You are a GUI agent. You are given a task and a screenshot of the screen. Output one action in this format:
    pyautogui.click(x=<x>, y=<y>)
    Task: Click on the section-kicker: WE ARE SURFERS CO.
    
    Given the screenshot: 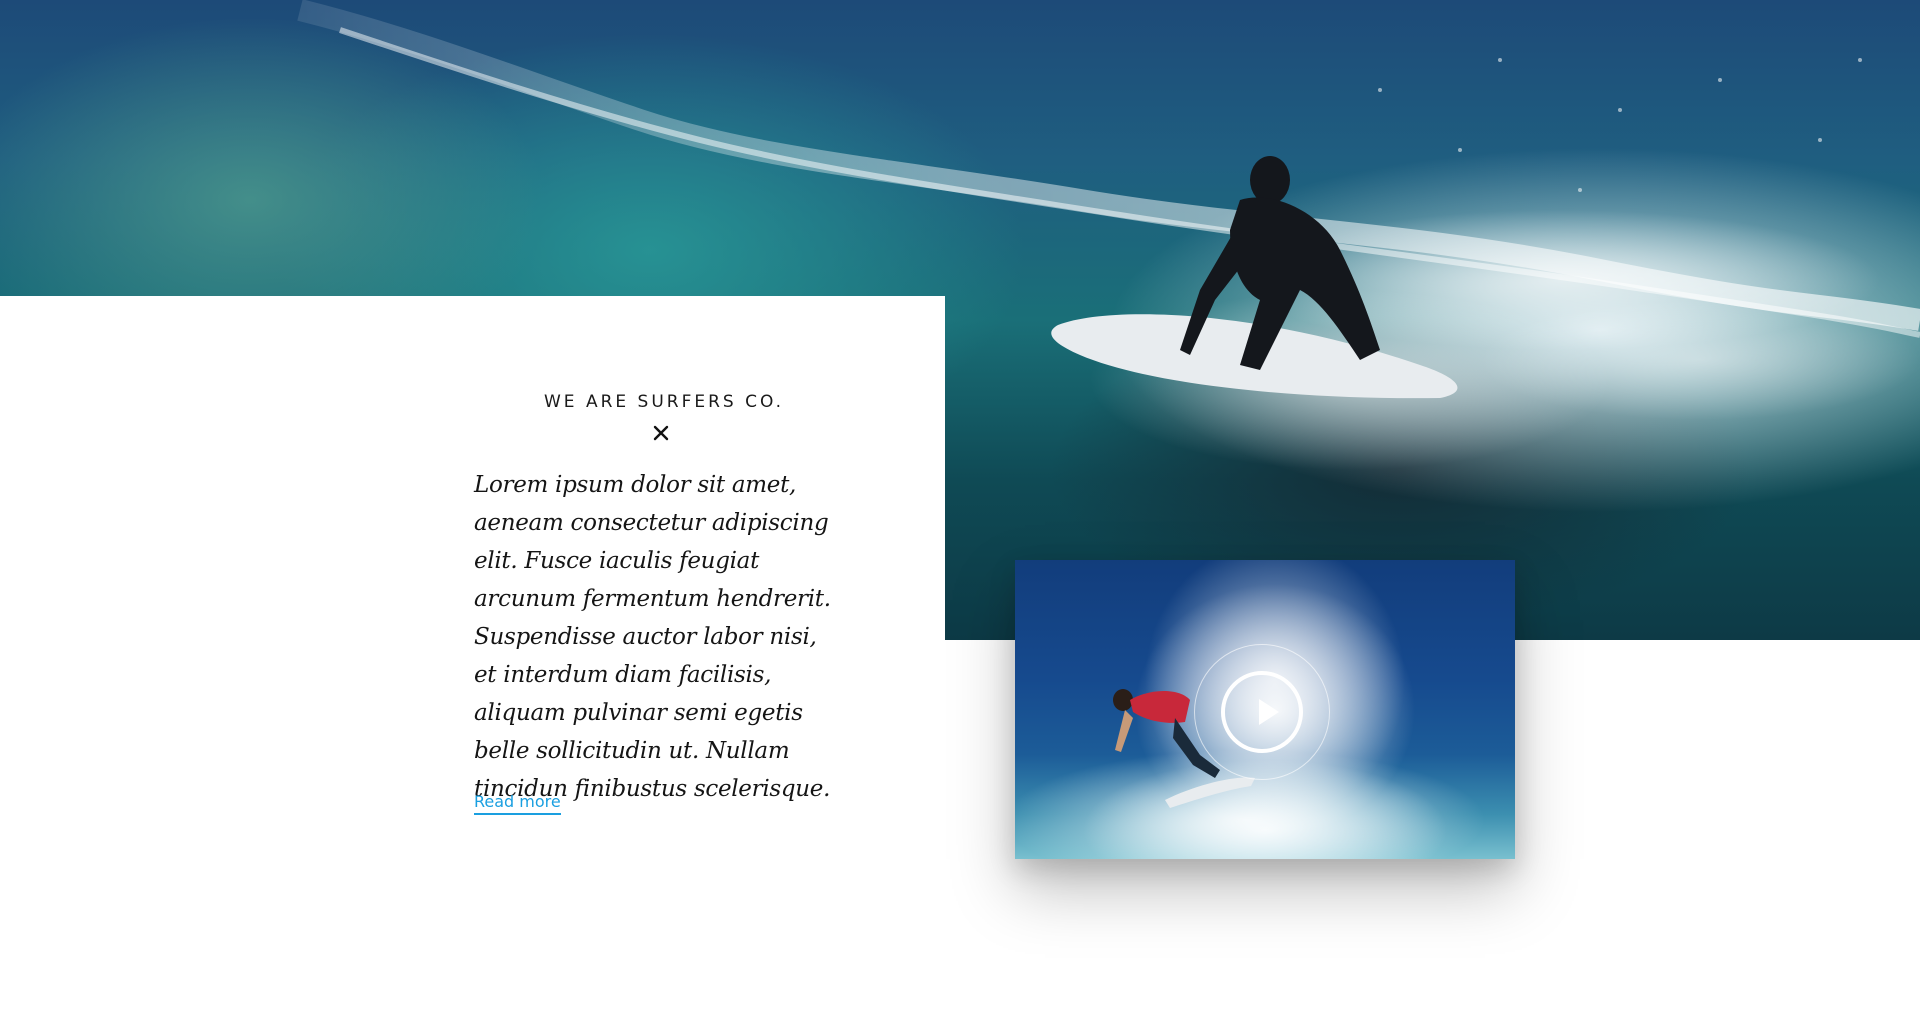 What is the action you would take?
    pyautogui.click(x=664, y=402)
    